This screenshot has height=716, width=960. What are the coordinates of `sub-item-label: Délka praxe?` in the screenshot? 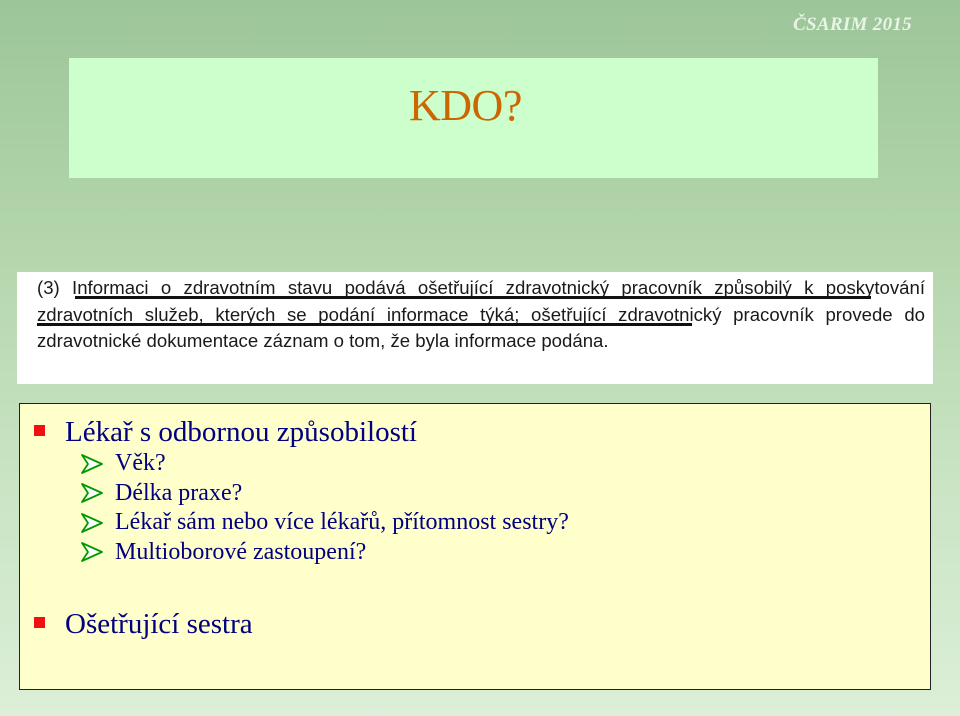 It's located at (179, 492).